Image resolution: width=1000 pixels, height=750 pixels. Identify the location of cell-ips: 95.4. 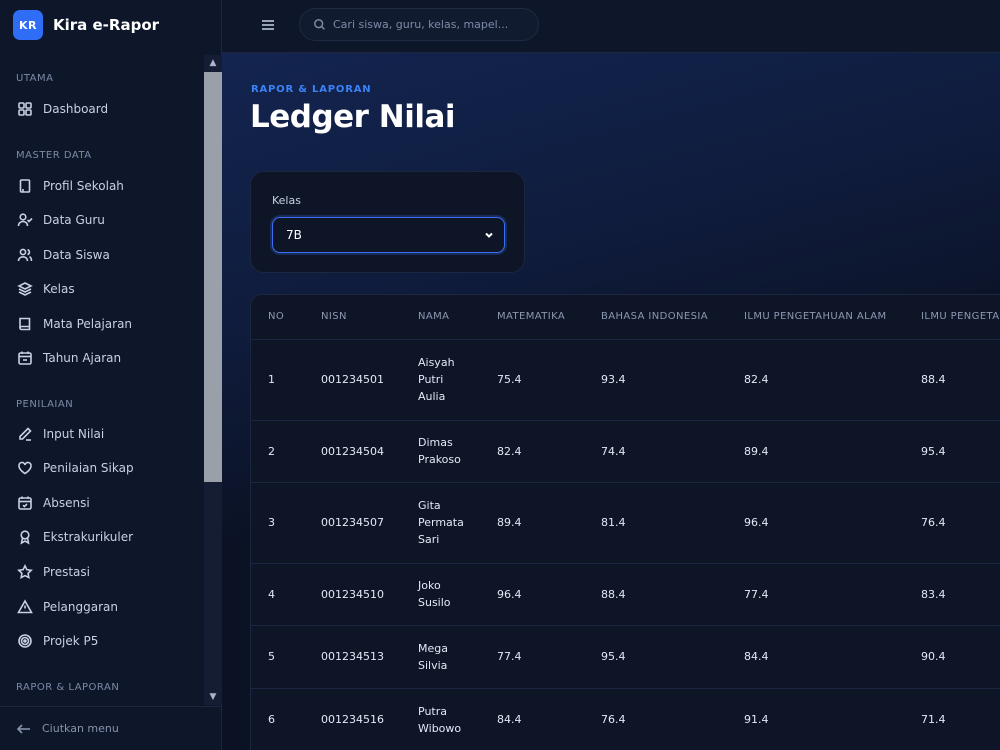
(960, 451).